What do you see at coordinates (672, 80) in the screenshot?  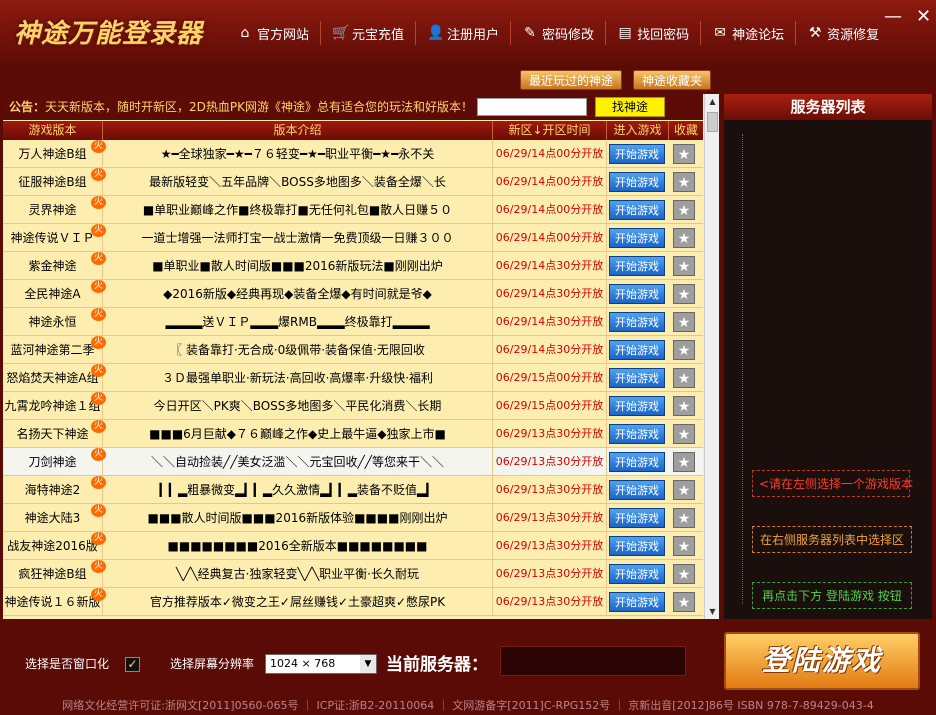 I see `favorites-button: 神途收藏夹` at bounding box center [672, 80].